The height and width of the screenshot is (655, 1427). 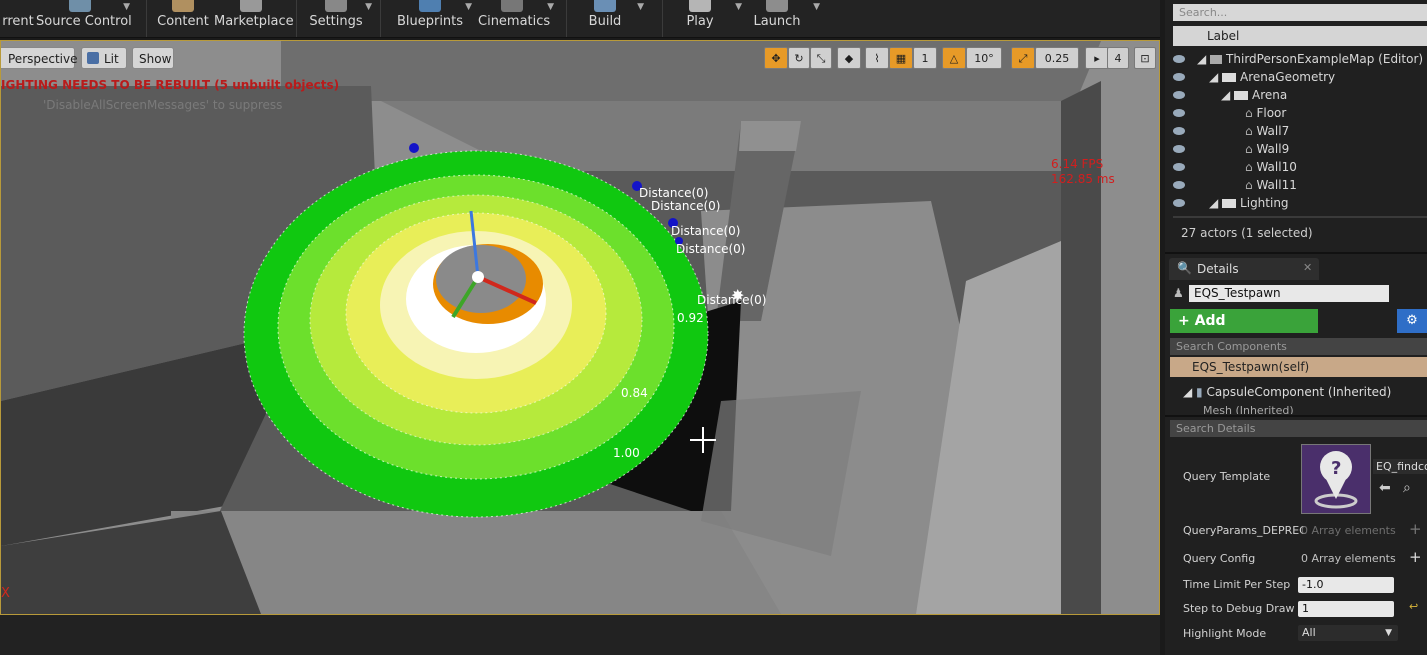 I want to click on outliner-row-text: Arena, so click(x=1270, y=95).